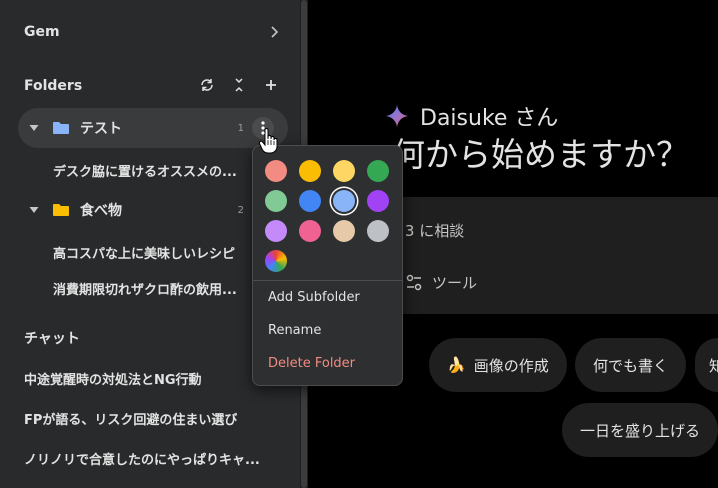 The image size is (718, 488). Describe the element at coordinates (511, 365) in the screenshot. I see `chip-label: 画像の作成` at that location.